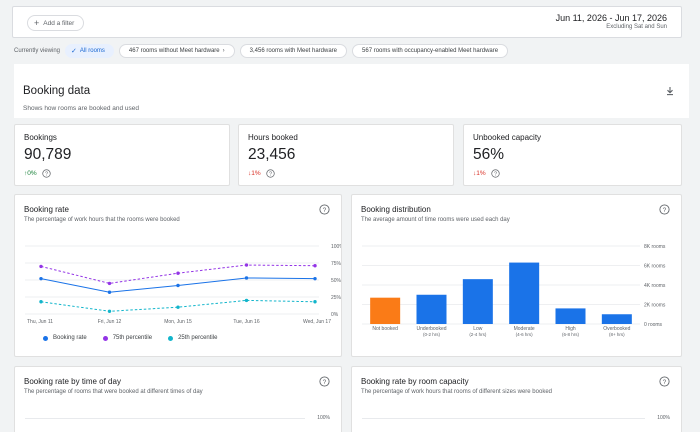 The width and height of the screenshot is (700, 432). I want to click on card-title: Booking distribution, so click(396, 209).